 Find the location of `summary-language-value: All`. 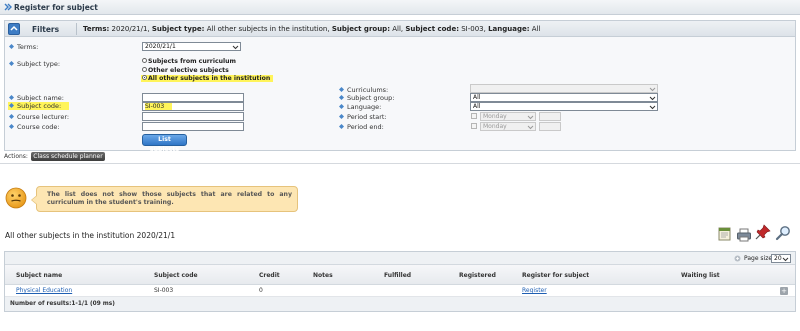

summary-language-value: All is located at coordinates (535, 29).